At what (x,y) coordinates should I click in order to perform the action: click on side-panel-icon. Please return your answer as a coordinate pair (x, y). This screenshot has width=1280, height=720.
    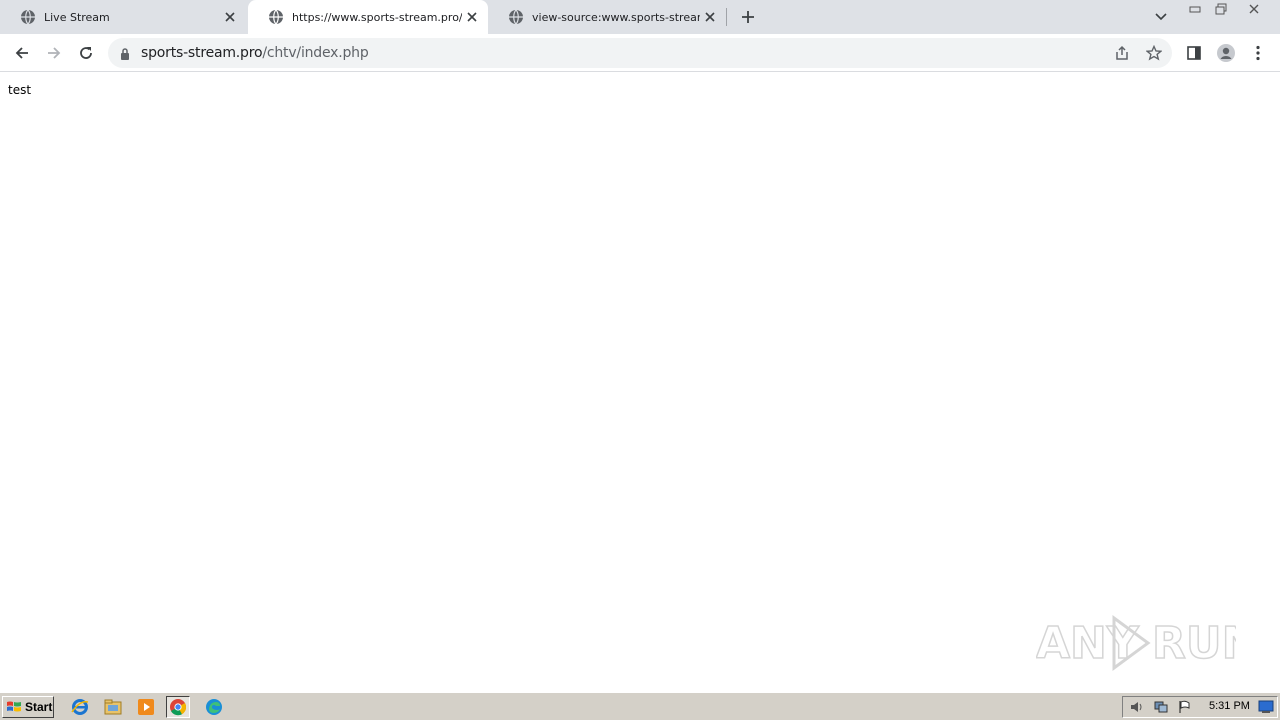
    Looking at the image, I should click on (1194, 53).